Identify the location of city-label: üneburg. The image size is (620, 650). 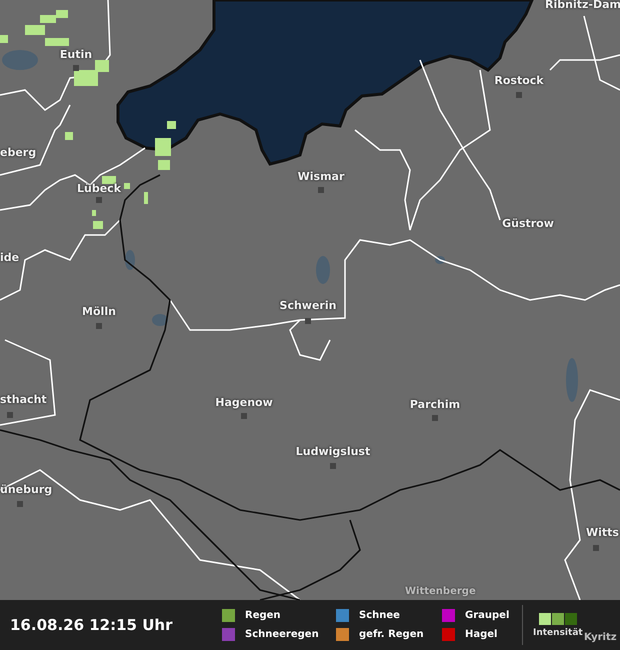
(26, 490).